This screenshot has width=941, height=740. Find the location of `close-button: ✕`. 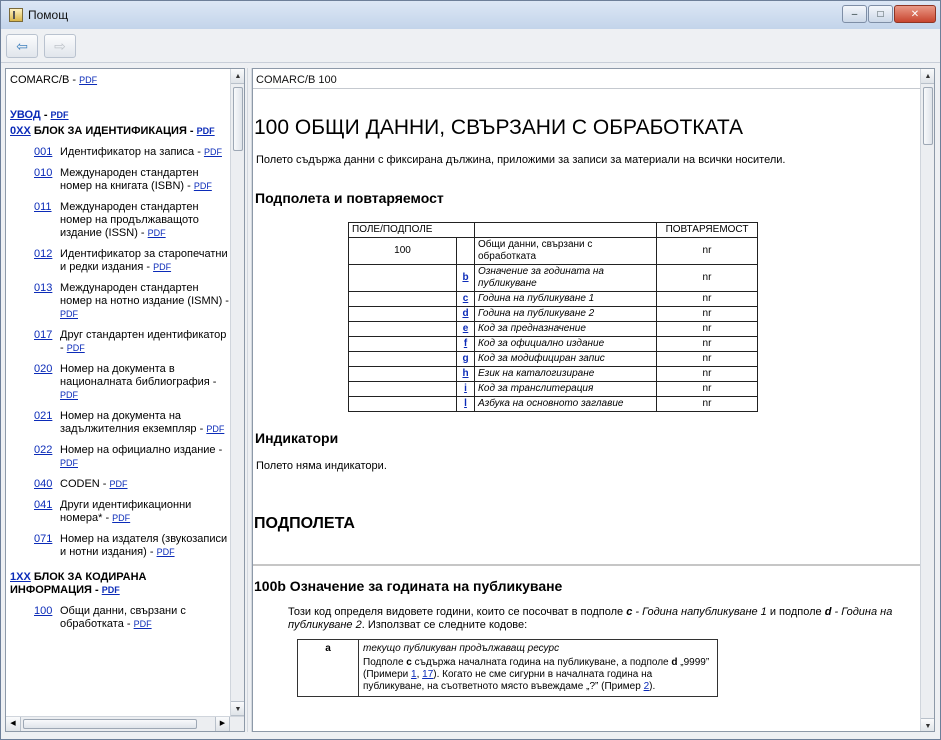

close-button: ✕ is located at coordinates (915, 14).